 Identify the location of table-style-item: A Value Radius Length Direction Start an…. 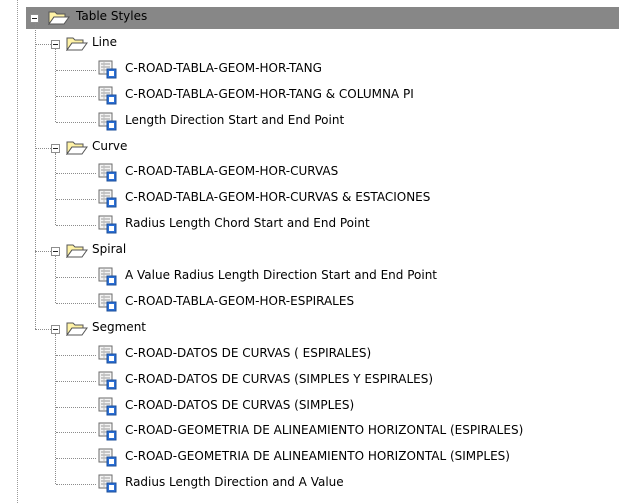
(281, 275).